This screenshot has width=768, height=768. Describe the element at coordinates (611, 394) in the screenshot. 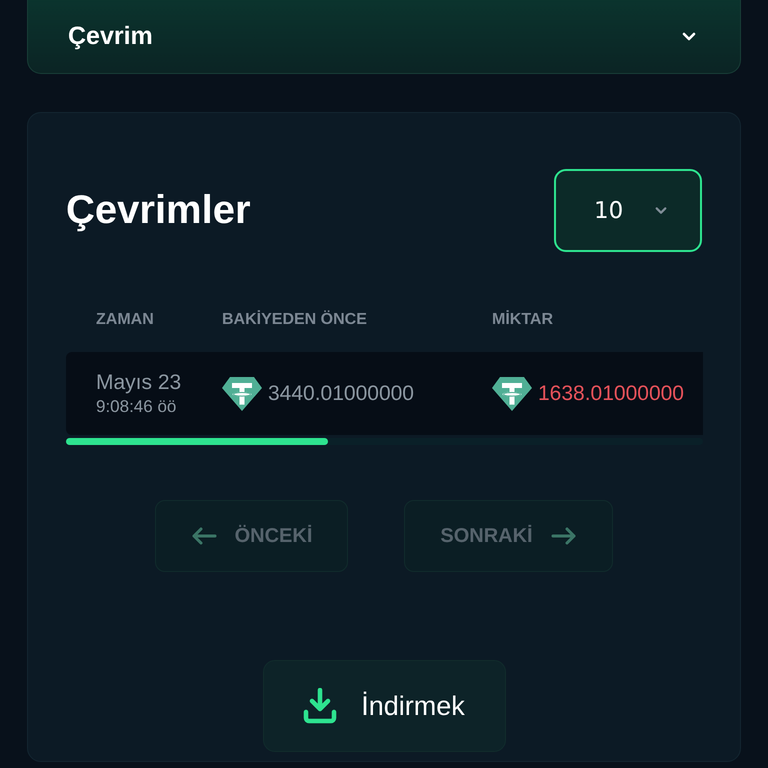

I see `amount-text: 1638.01000000` at that location.